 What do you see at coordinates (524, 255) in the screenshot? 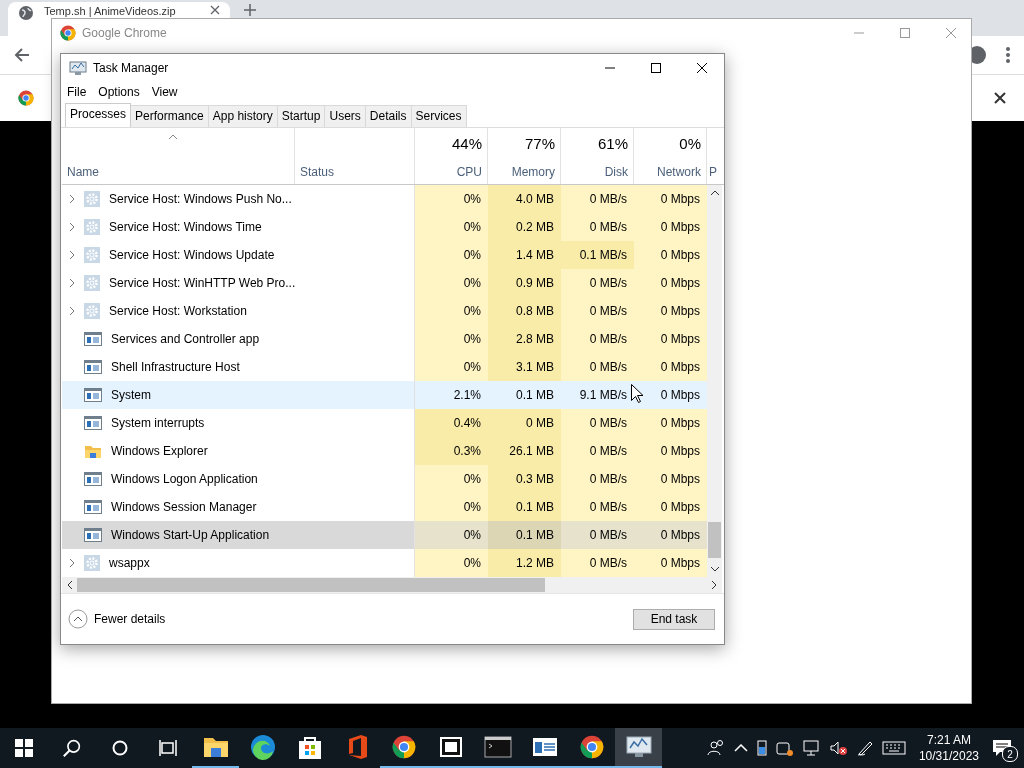
I see `table-cell: 1.4 MB` at bounding box center [524, 255].